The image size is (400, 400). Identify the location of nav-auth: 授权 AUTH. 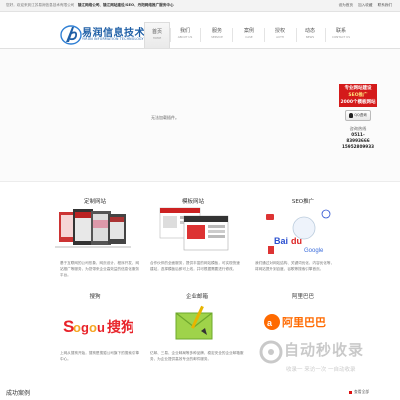
(280, 35).